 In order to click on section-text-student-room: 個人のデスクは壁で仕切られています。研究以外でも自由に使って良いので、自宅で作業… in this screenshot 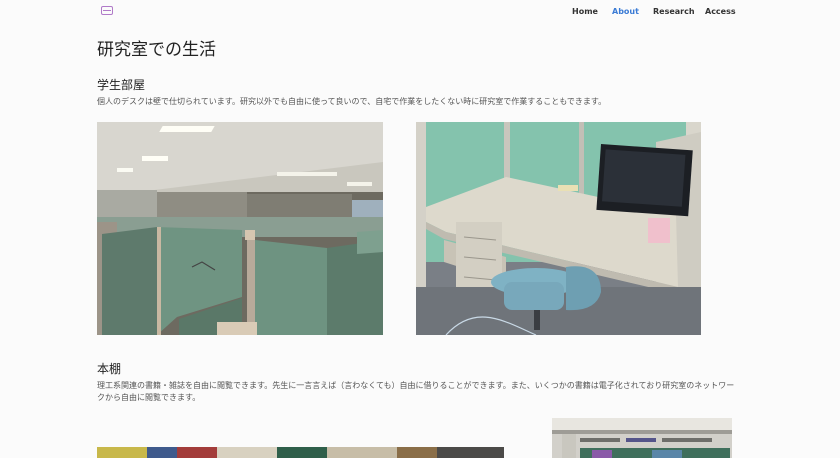, I will do `click(352, 101)`.